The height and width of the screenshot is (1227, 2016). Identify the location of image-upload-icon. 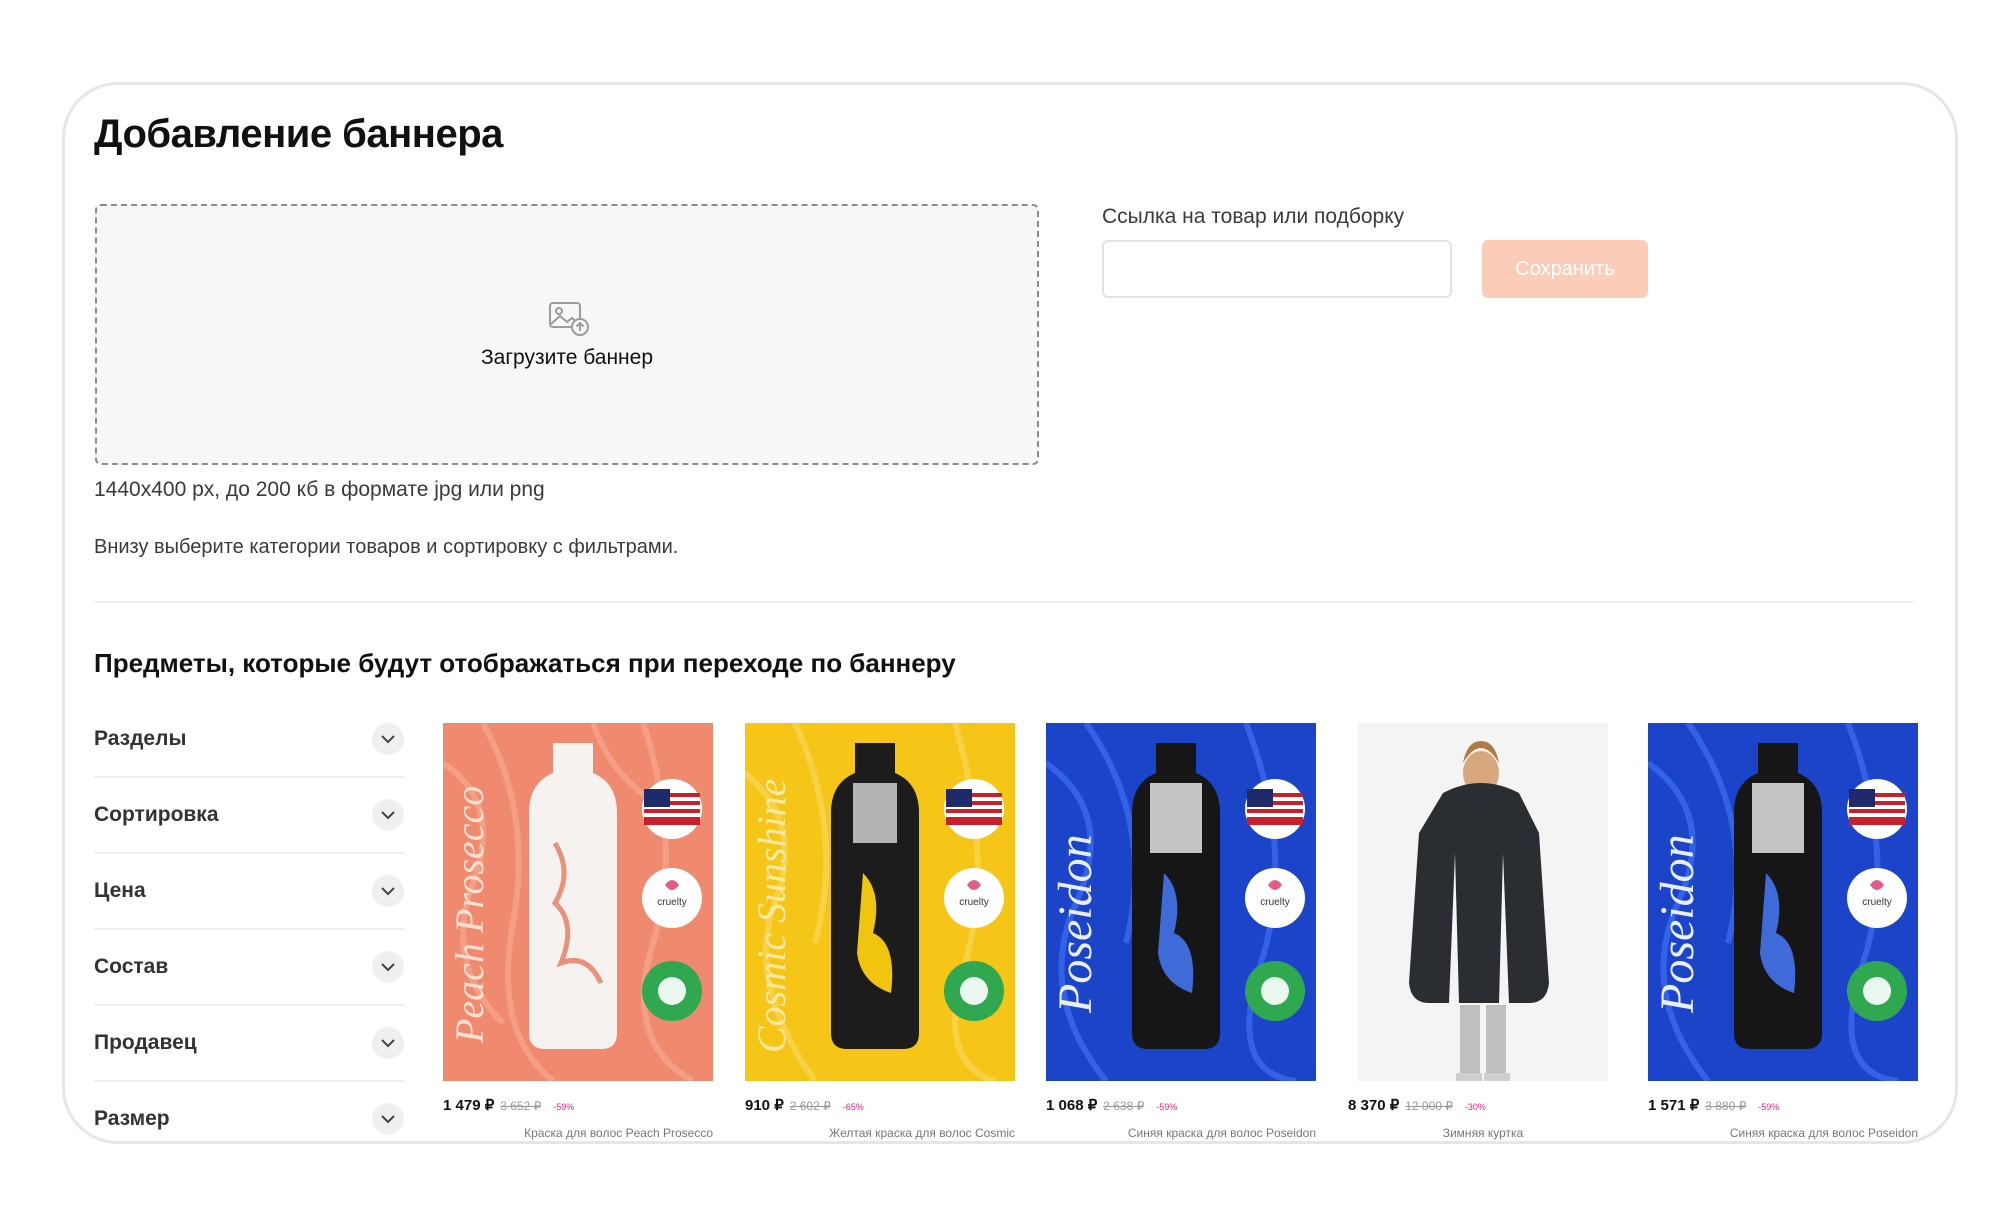
(569, 319).